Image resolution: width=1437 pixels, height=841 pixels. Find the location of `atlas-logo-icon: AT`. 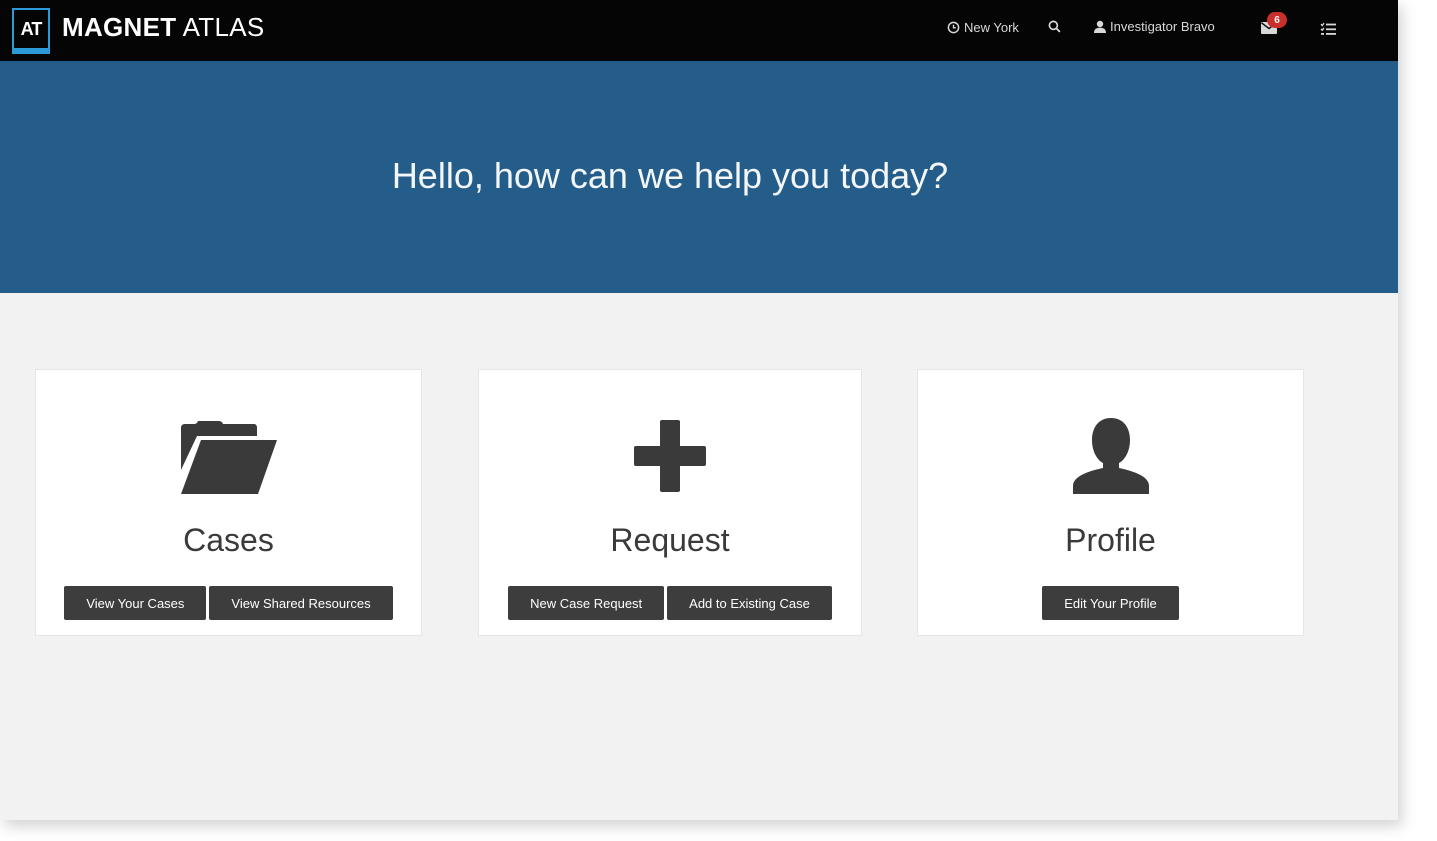

atlas-logo-icon: AT is located at coordinates (31, 31).